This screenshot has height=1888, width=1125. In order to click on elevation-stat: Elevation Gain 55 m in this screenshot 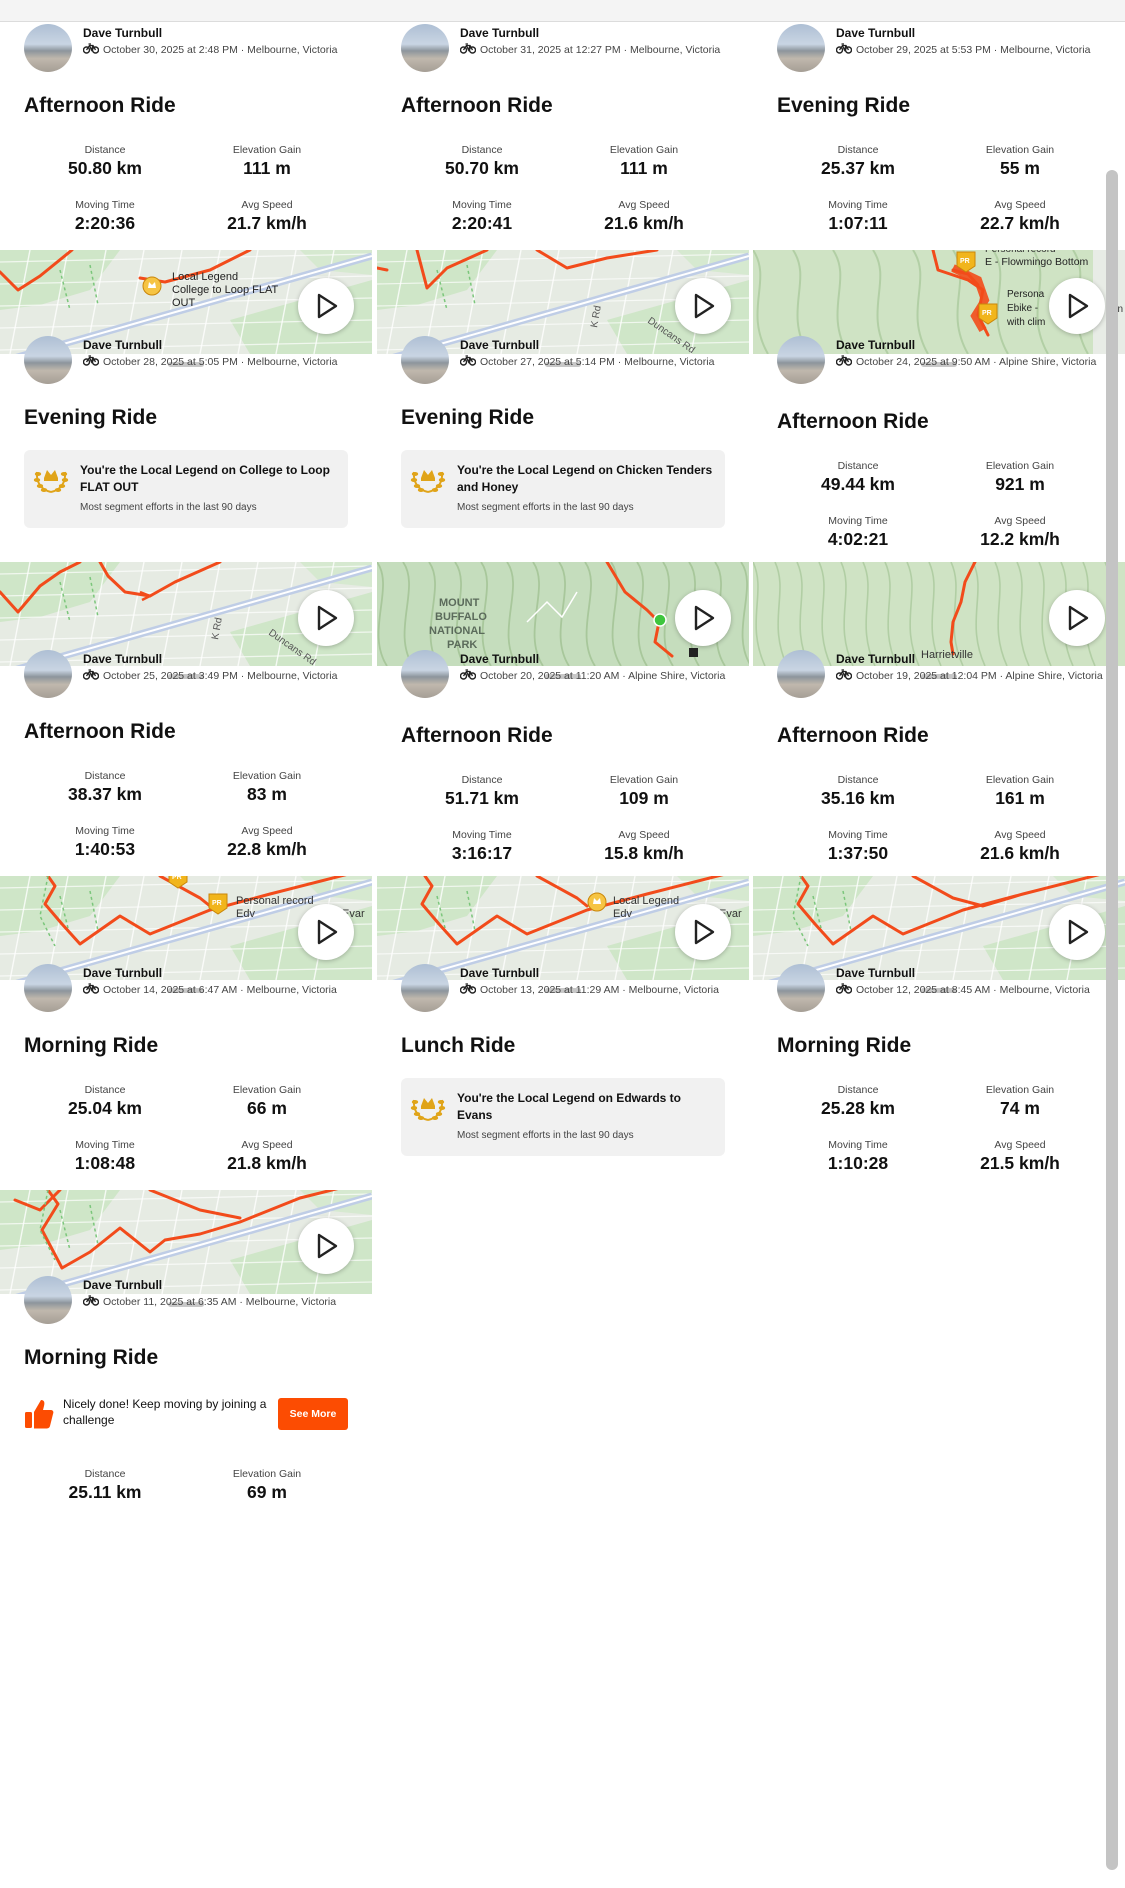, I will do `click(1020, 161)`.